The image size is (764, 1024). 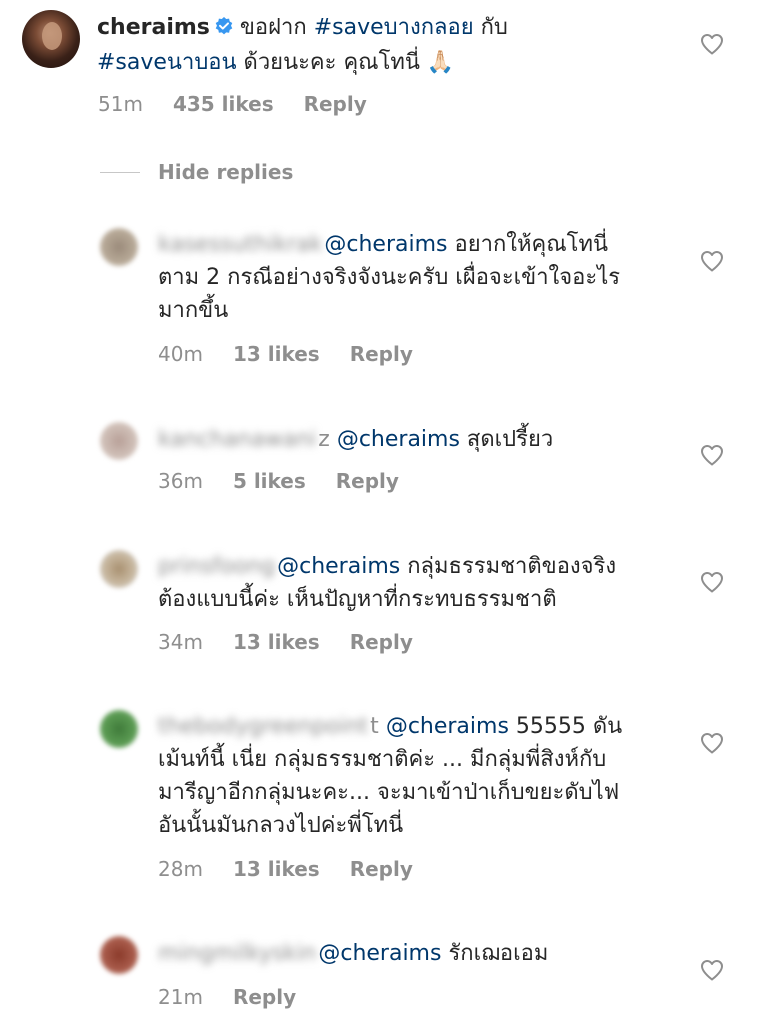 What do you see at coordinates (269, 481) in the screenshot?
I see `likes-count: 5 likes` at bounding box center [269, 481].